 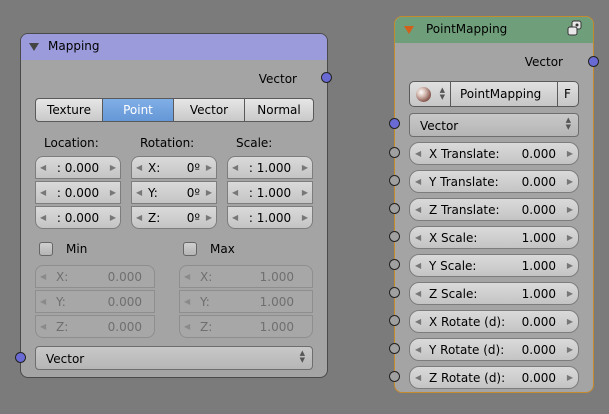 I want to click on y-scale-field: ◀ Y Scale: 1.000 ▶, so click(x=494, y=265).